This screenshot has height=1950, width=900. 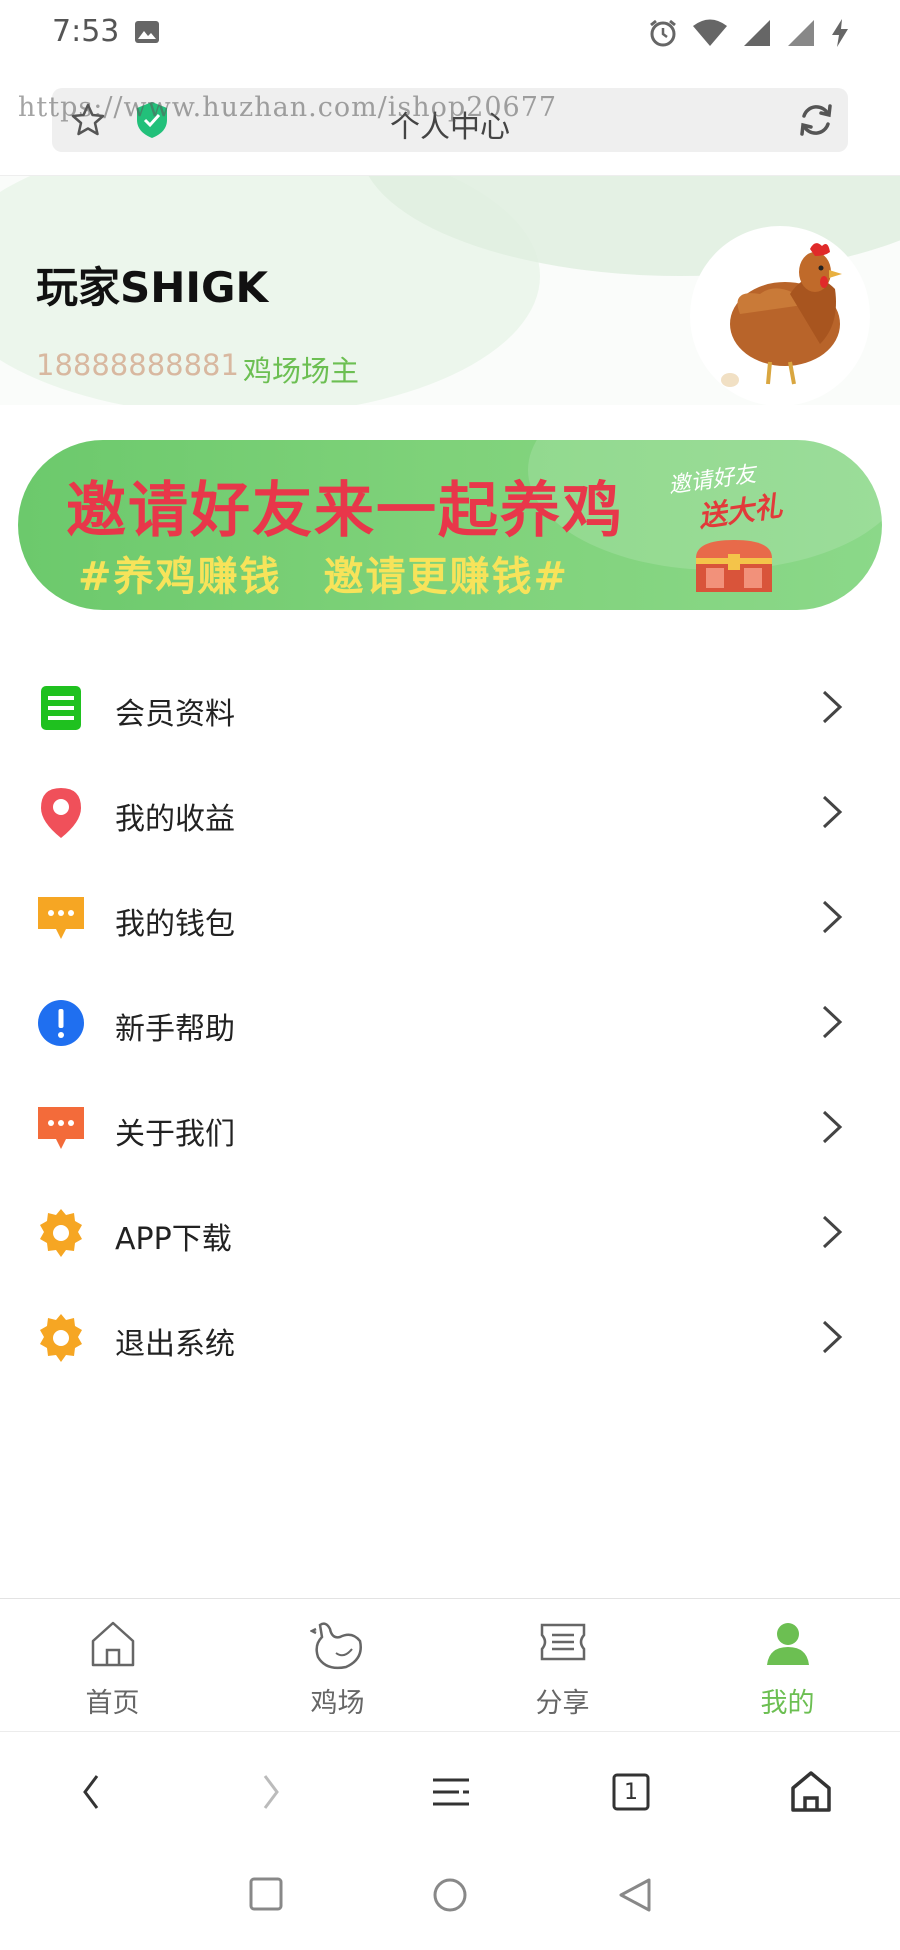 I want to click on address-bar: 个人中心, so click(x=450, y=120).